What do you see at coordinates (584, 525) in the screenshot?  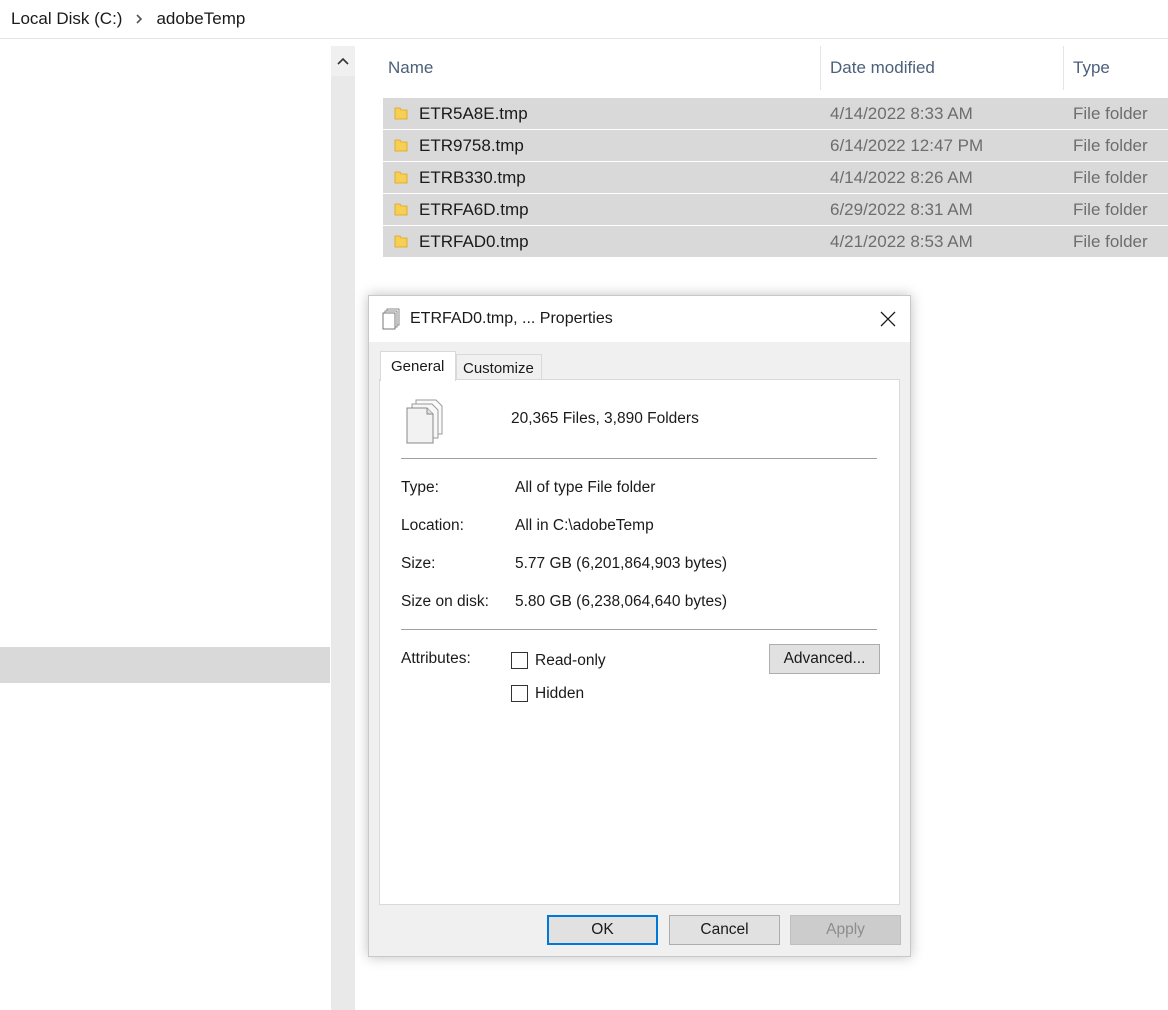 I see `location-value: All in C:\adobeTemp` at bounding box center [584, 525].